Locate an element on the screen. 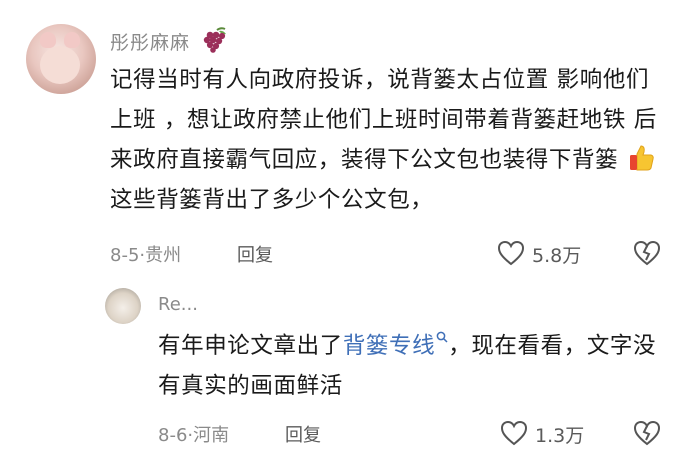  reply-text: 有年申论文章出了背篓专线 ，现在看看，文字没有真实的画面鲜活 is located at coordinates (408, 366).